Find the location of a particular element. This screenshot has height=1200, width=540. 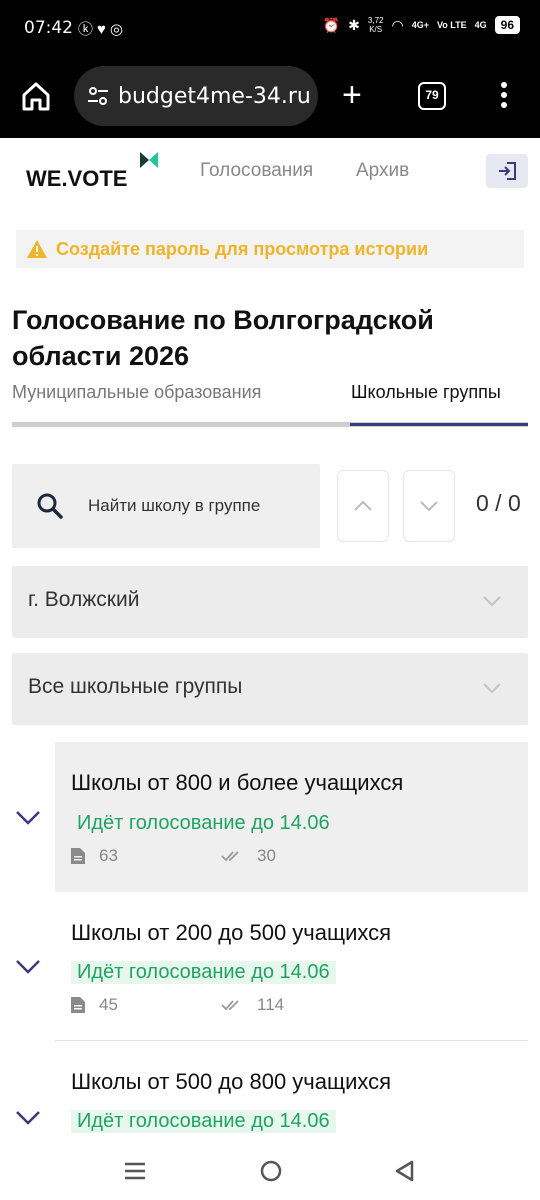

group-stats: 45 114 is located at coordinates (177, 1005).